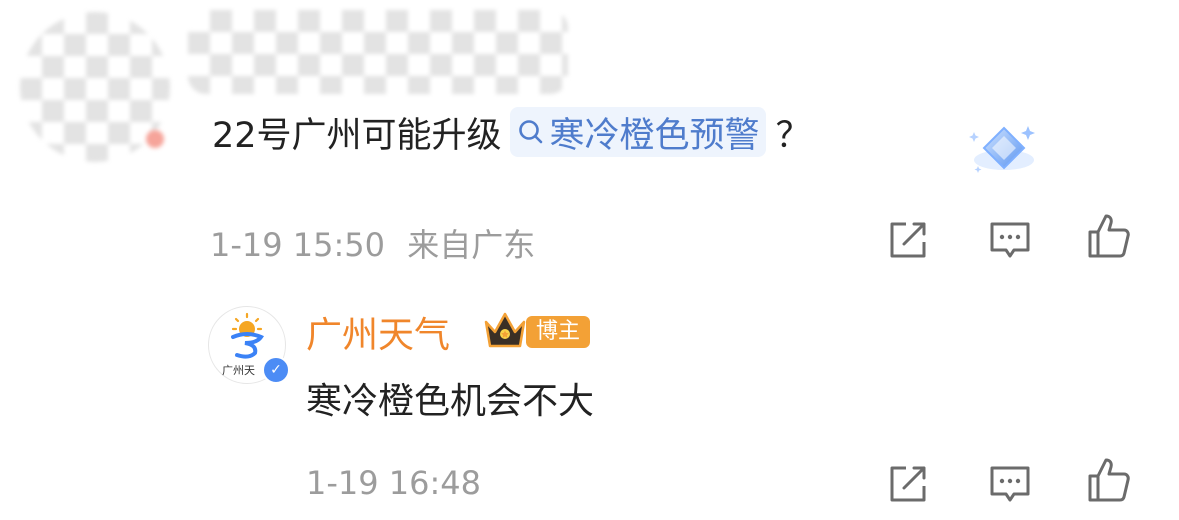  Describe the element at coordinates (1002, 149) in the screenshot. I see `diamond-badge-icon` at that location.